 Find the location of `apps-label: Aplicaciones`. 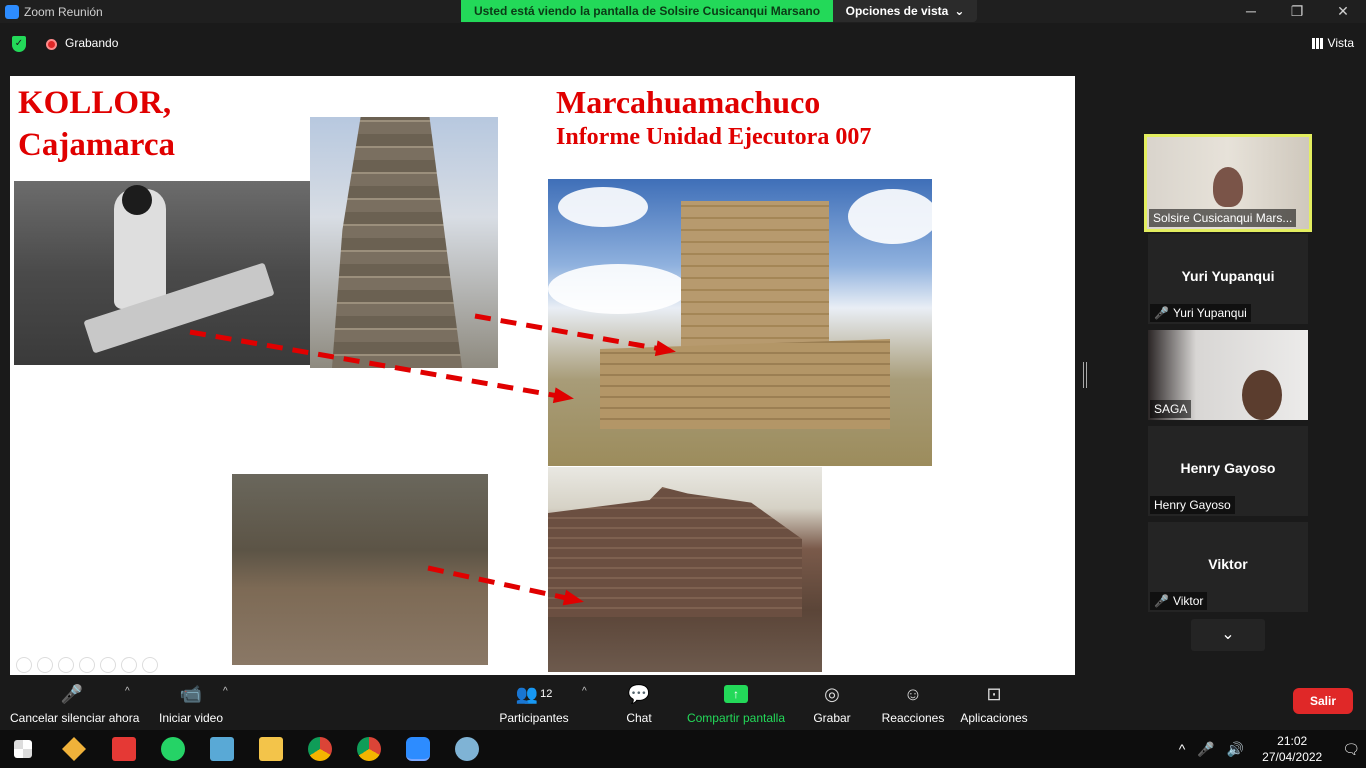

apps-label: Aplicaciones is located at coordinates (994, 718).